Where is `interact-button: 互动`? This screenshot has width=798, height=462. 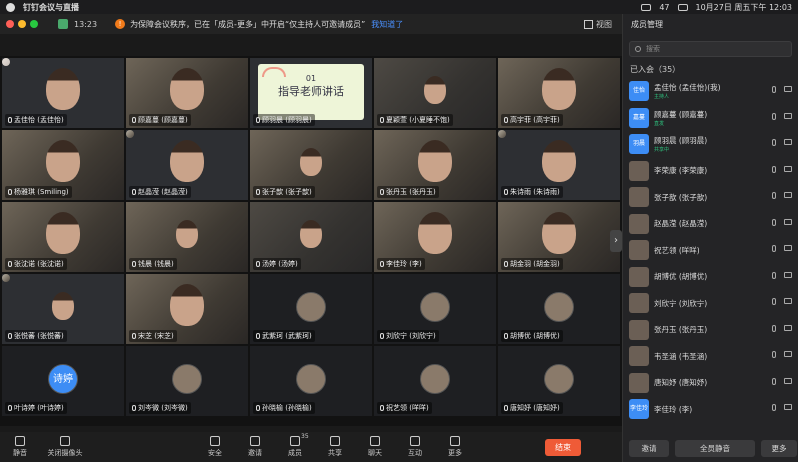 interact-button: 互动 is located at coordinates (415, 447).